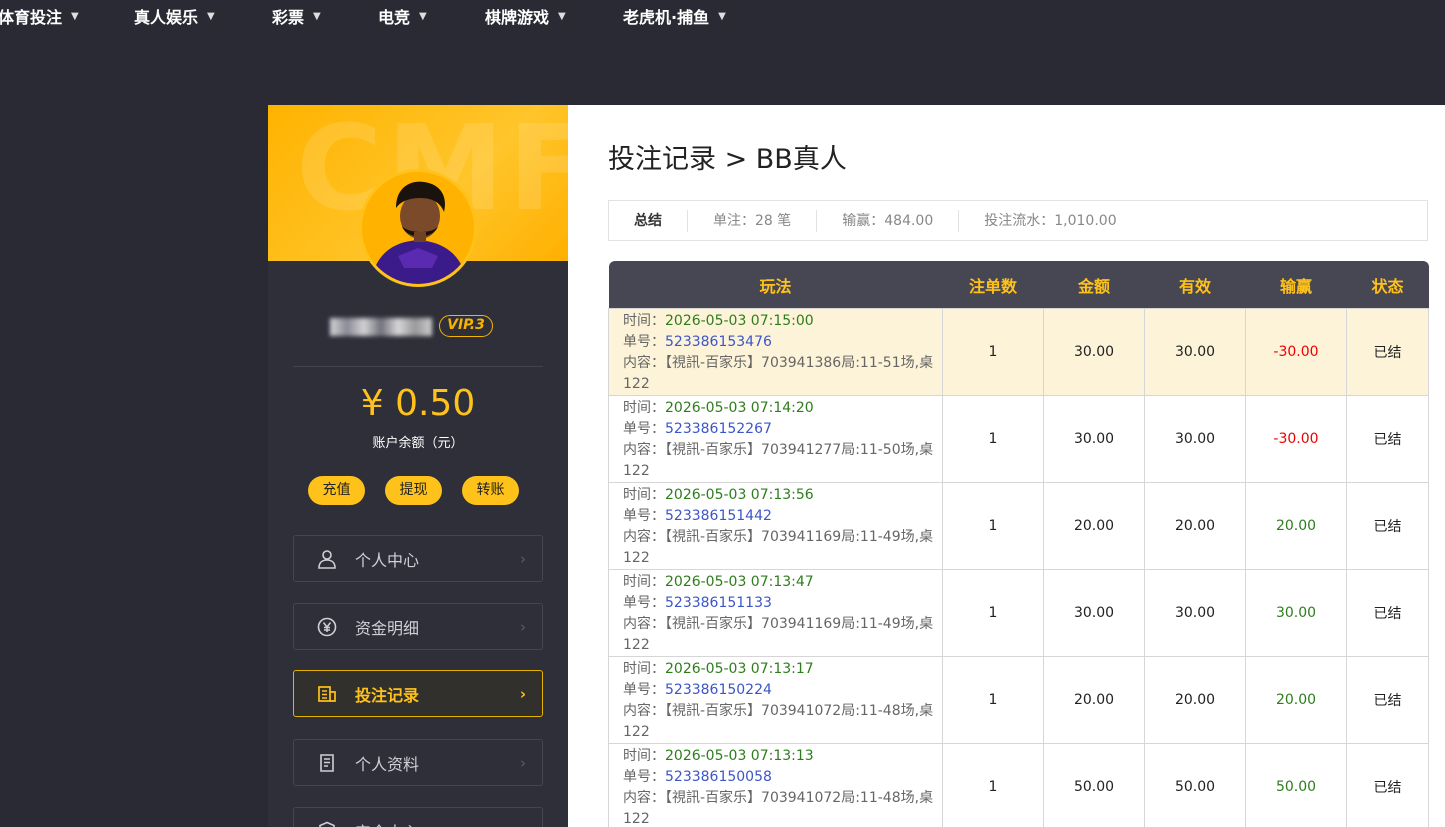 This screenshot has width=1445, height=827. Describe the element at coordinates (296, 16) in the screenshot. I see `nav-lottery: 彩票 ▼` at that location.